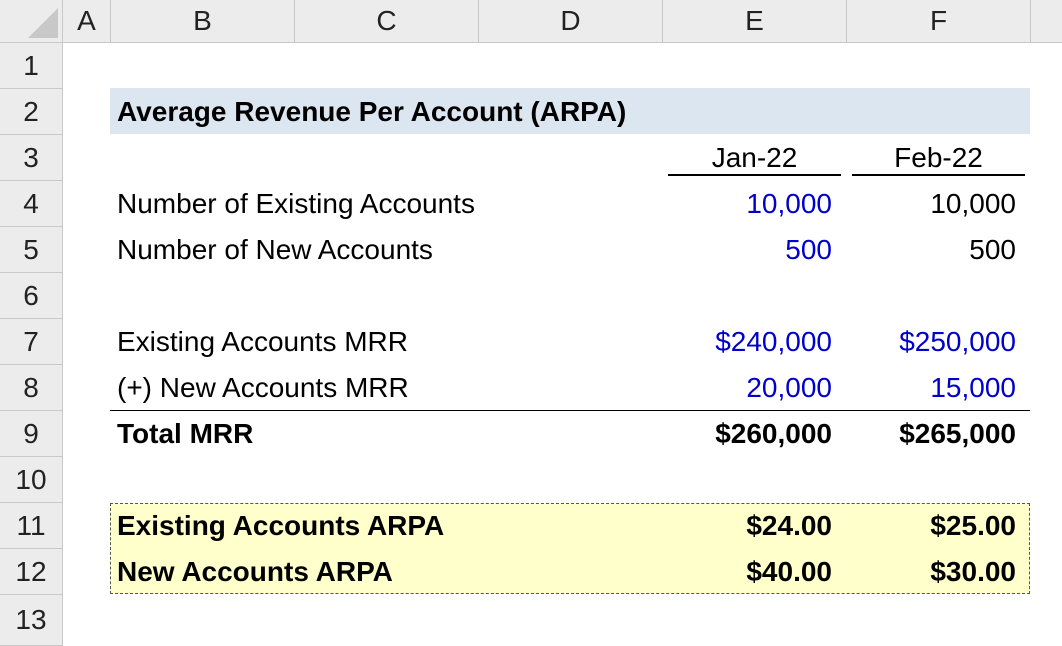 This screenshot has height=646, width=1062. Describe the element at coordinates (280, 526) in the screenshot. I see `existing-arpa-label: Existing Accounts ARPA` at that location.